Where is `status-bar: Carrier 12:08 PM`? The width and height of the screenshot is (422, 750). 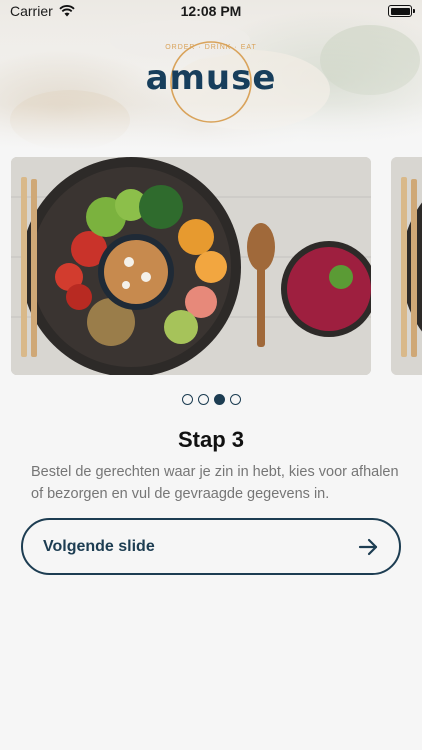
status-bar: Carrier 12:08 PM is located at coordinates (211, 11).